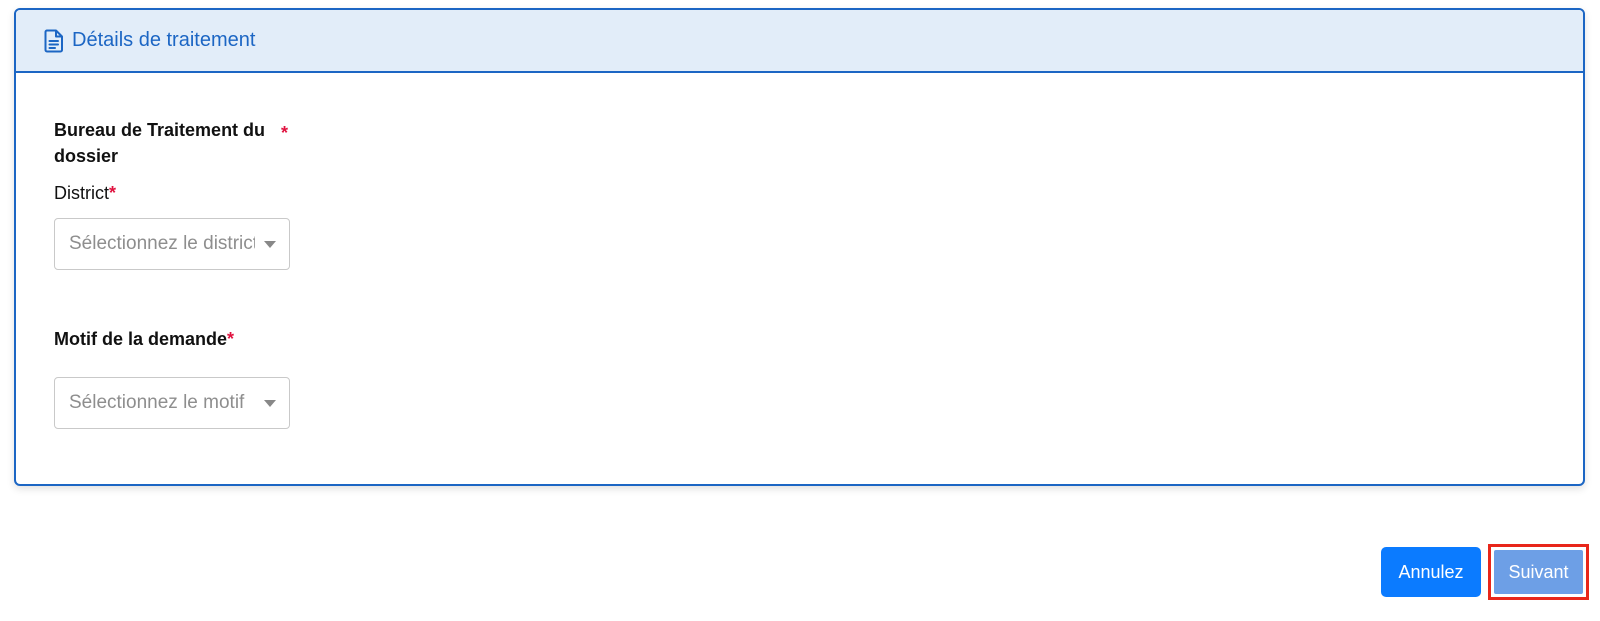 Image resolution: width=1600 pixels, height=621 pixels. I want to click on district-placeholder: Sélectionnez le district, so click(162, 243).